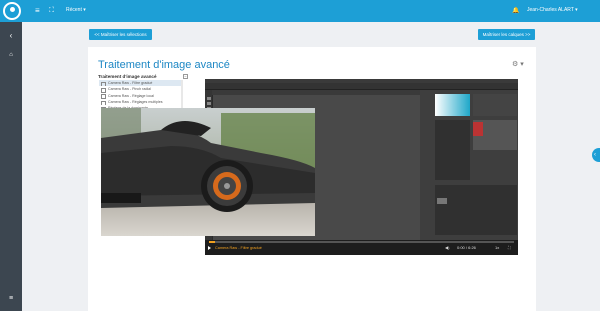 This screenshot has width=600, height=311. What do you see at coordinates (497, 247) in the screenshot?
I see `speed-button: 1x` at bounding box center [497, 247].